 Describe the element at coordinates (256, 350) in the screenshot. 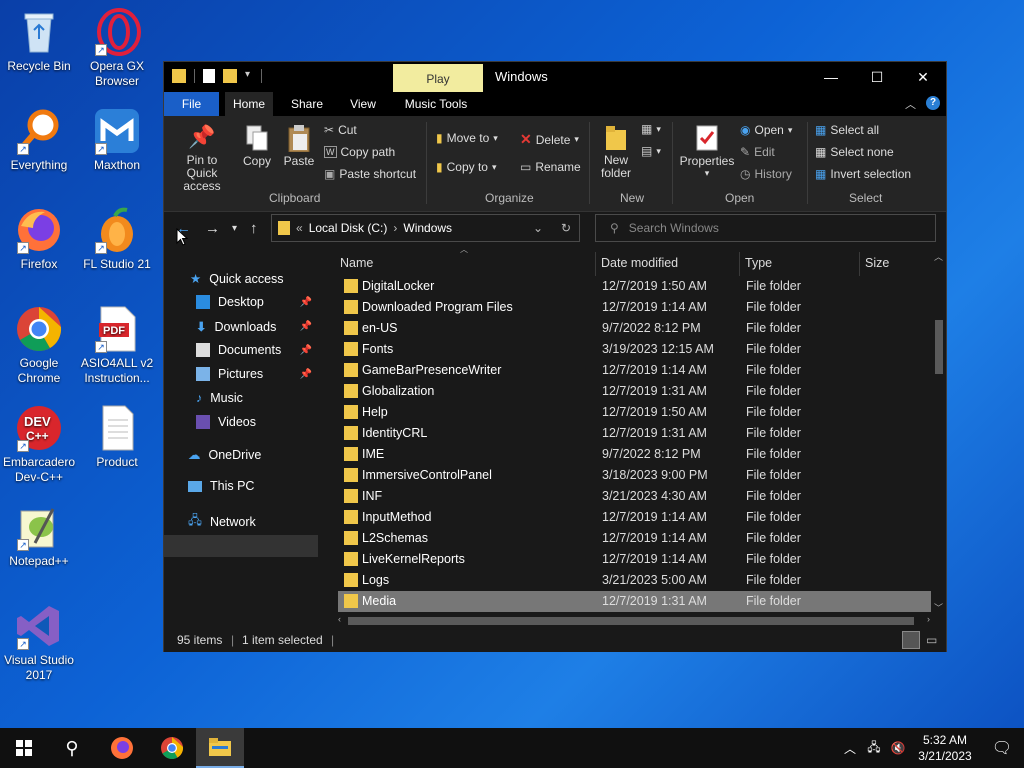

I see `nav-documents: Documents 📌` at that location.